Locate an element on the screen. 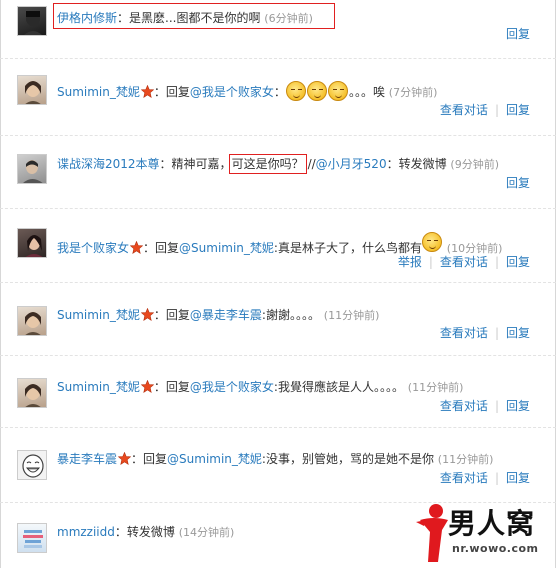 The width and height of the screenshot is (556, 568). user-link: mmzziidd is located at coordinates (86, 532).